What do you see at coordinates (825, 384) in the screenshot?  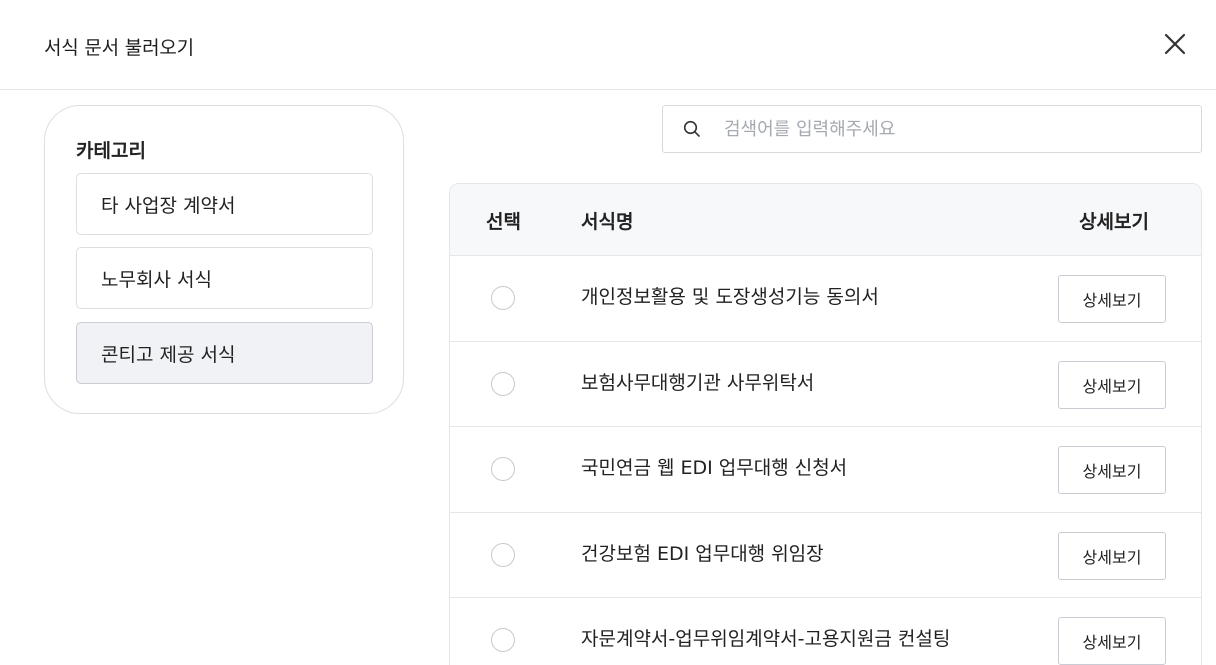 I see `table-row: 보험사무대행기관 사무위탁서 상세보기` at bounding box center [825, 384].